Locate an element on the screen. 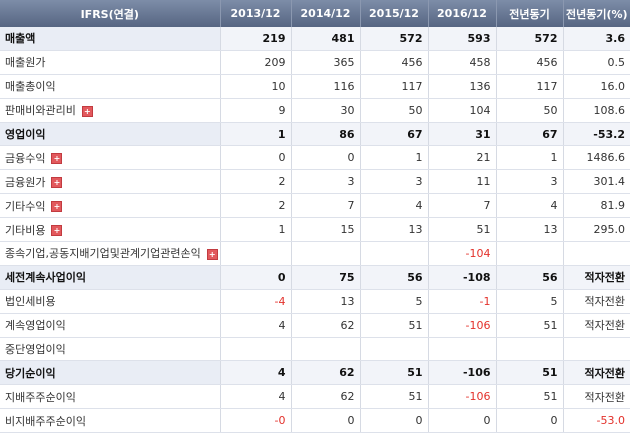 The width and height of the screenshot is (630, 447). value-cell: 5 is located at coordinates (394, 301).